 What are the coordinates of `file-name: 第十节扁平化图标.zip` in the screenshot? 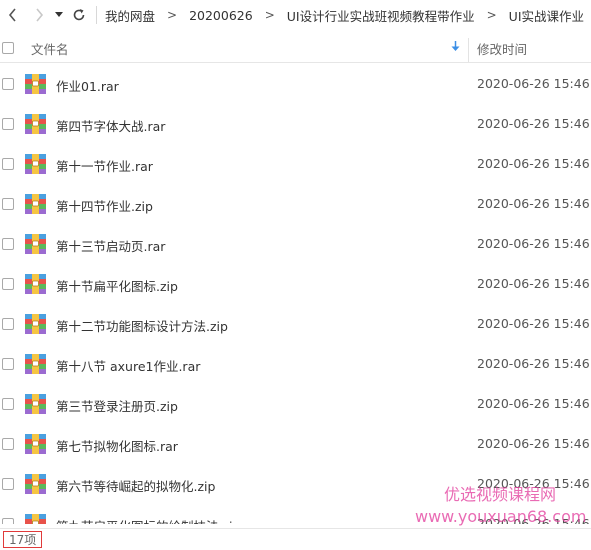 It's located at (117, 285).